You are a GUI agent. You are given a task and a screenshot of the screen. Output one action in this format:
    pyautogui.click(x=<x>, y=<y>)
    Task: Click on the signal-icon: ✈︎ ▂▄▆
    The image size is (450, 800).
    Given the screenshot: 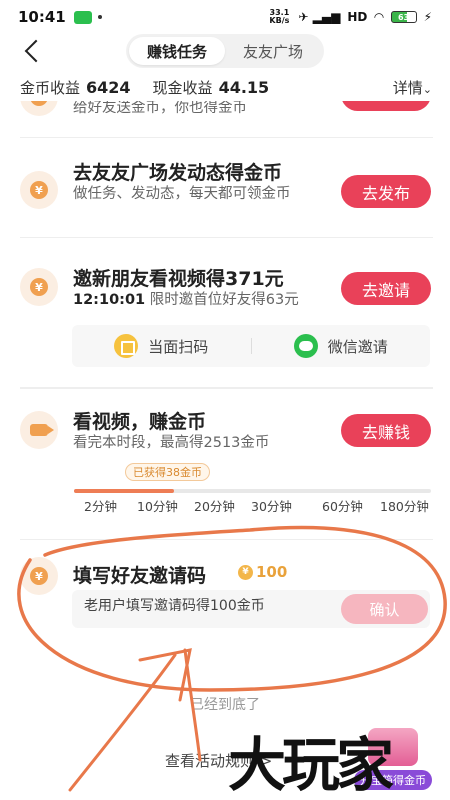 What is the action you would take?
    pyautogui.click(x=319, y=17)
    